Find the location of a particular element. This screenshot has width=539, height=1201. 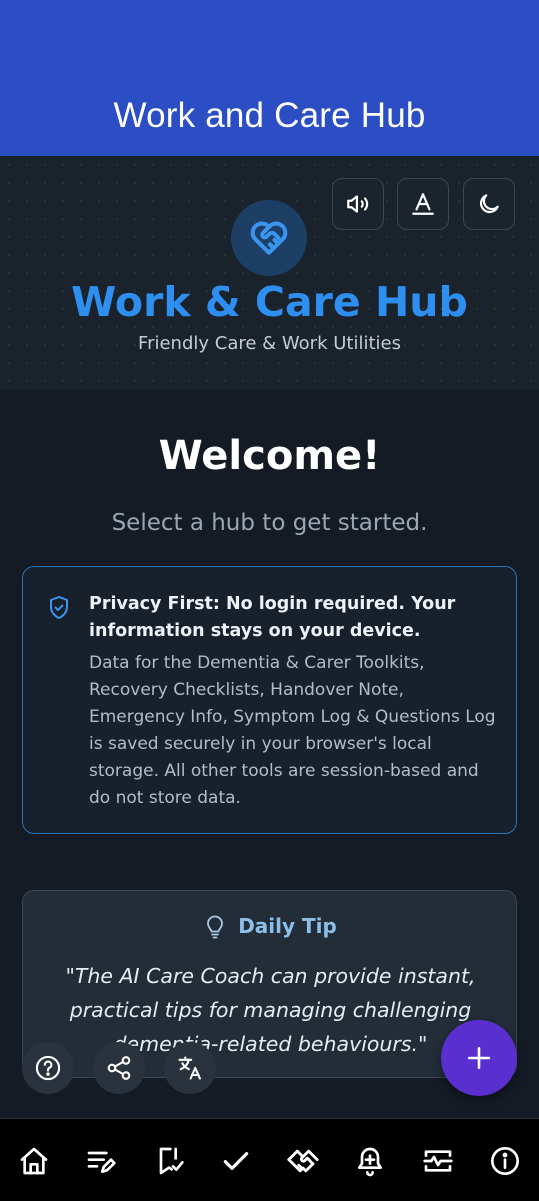

read-aloud-button is located at coordinates (358, 204).